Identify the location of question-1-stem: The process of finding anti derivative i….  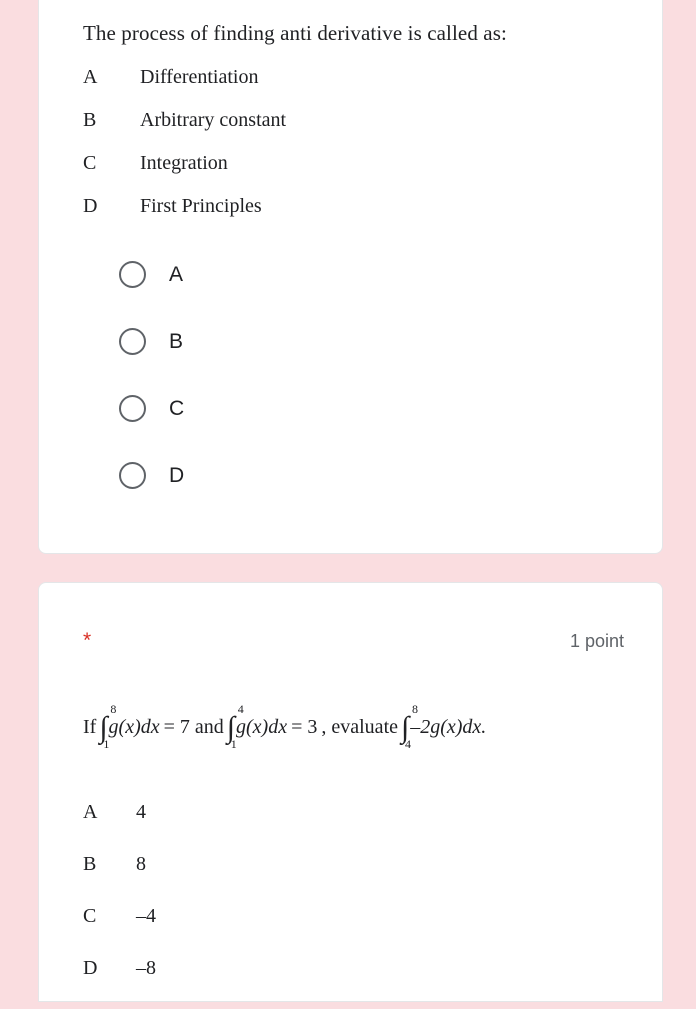
(295, 33).